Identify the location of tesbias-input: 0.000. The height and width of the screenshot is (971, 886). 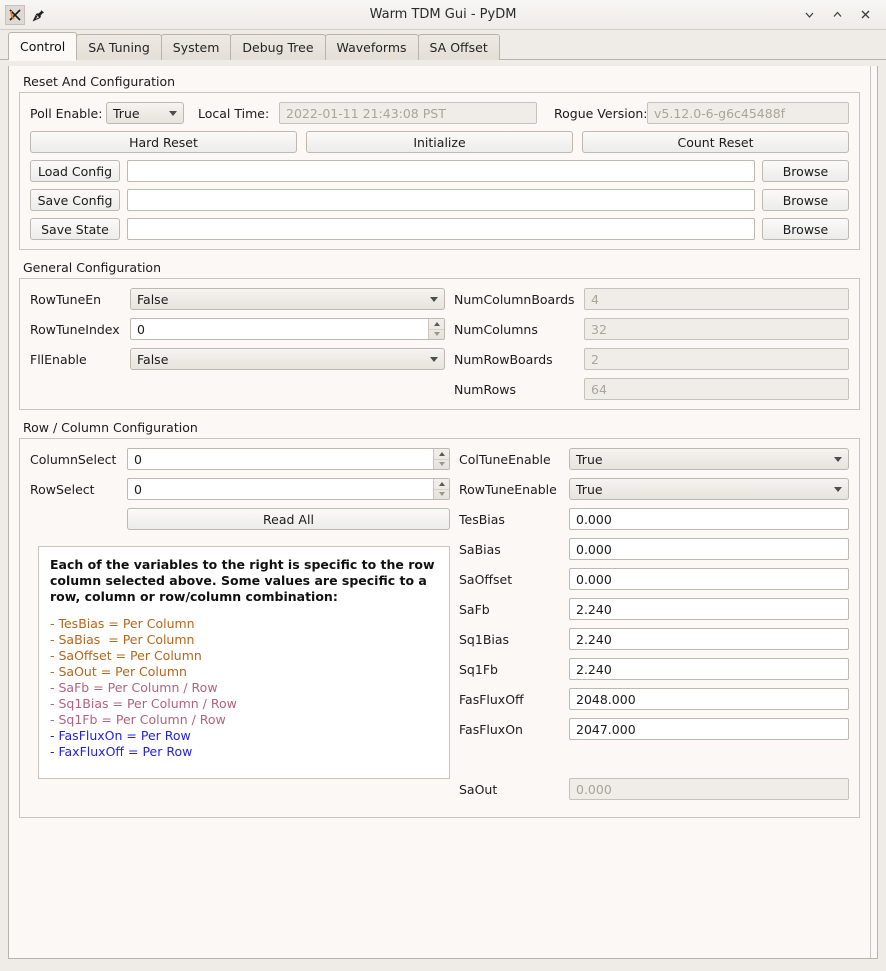
(709, 519).